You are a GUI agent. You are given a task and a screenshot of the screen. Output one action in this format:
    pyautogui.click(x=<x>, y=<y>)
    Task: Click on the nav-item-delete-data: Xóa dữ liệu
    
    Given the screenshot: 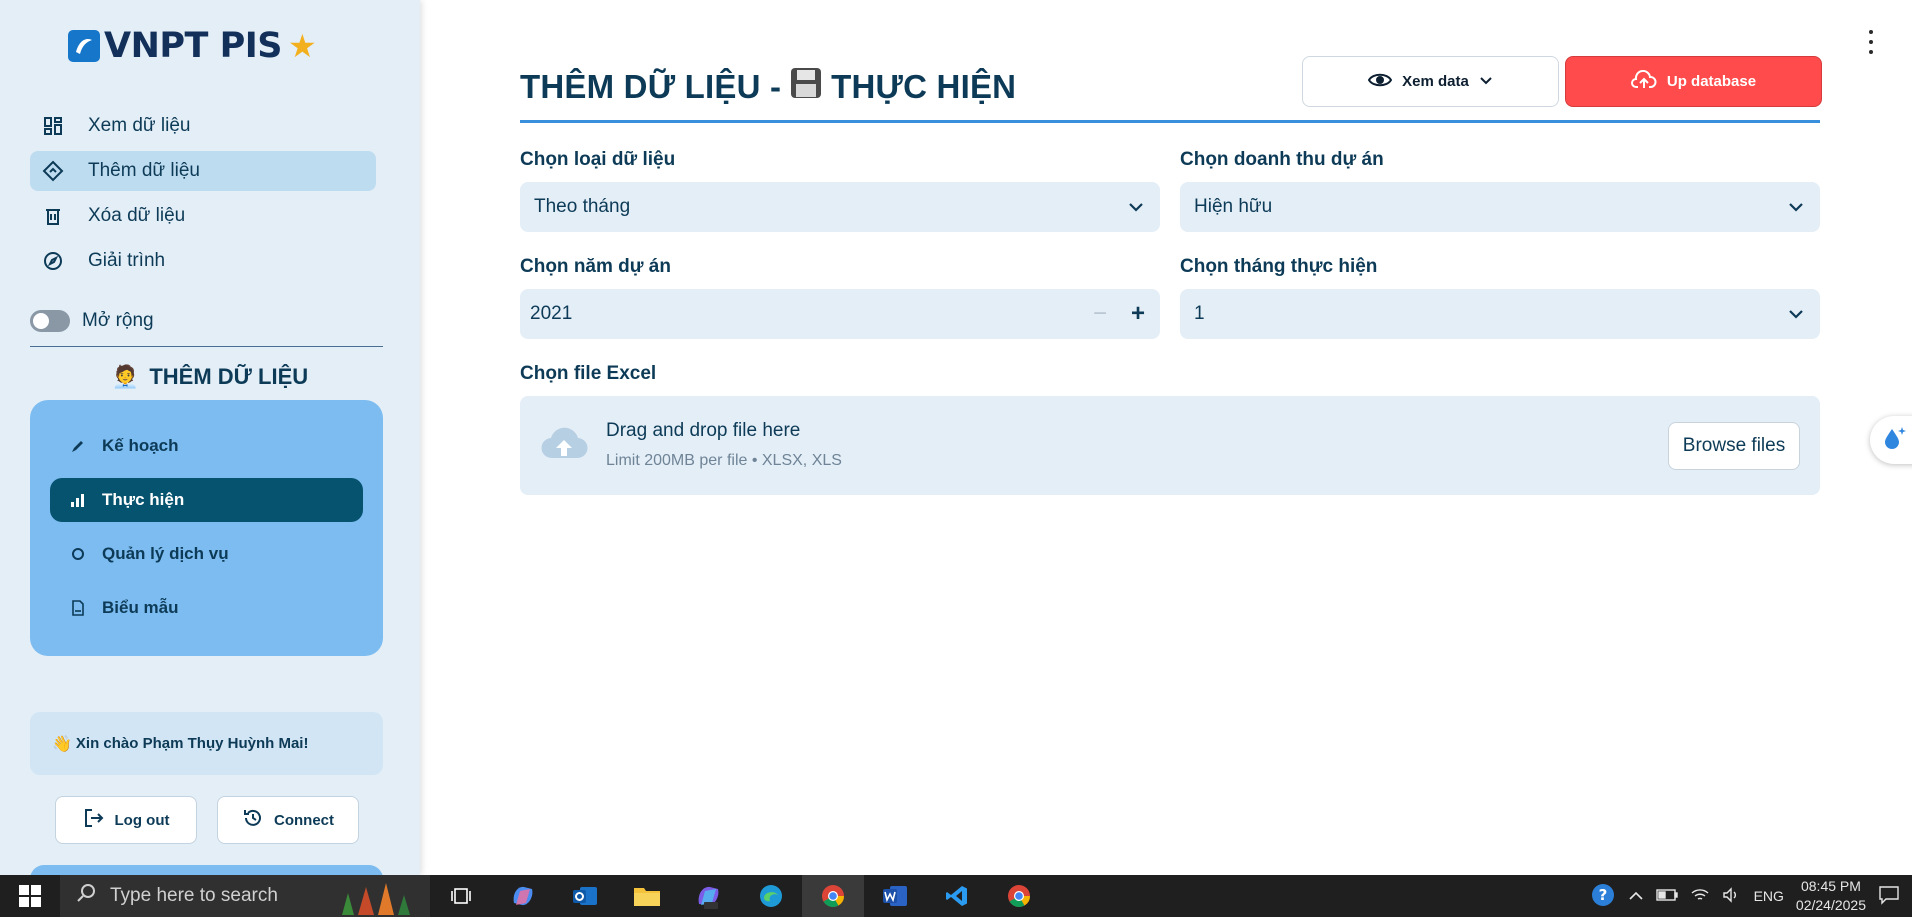 What is the action you would take?
    pyautogui.click(x=203, y=216)
    